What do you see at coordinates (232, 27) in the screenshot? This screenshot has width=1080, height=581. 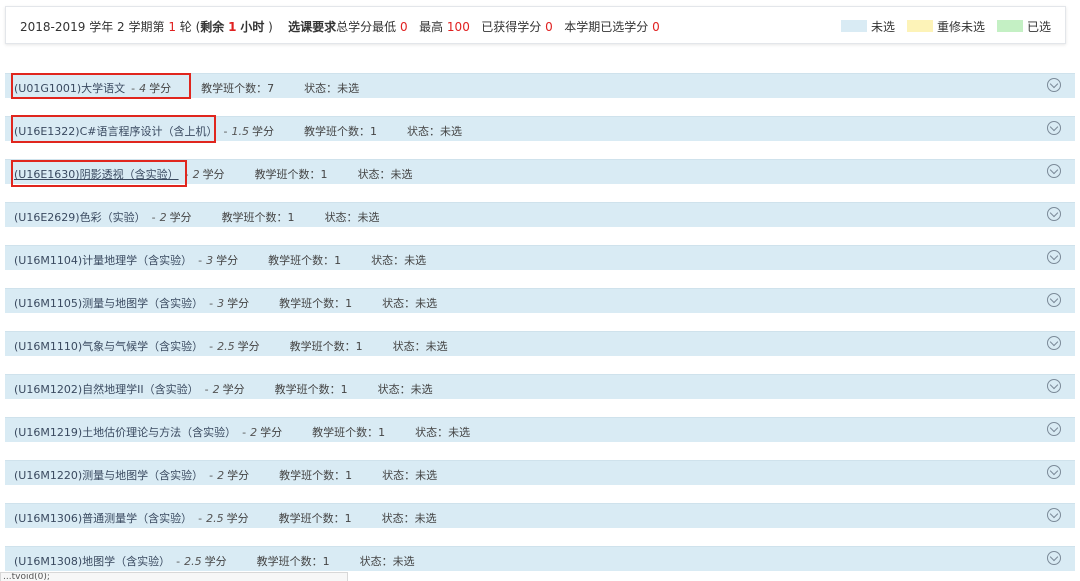 I see `remaining-hours: 1` at bounding box center [232, 27].